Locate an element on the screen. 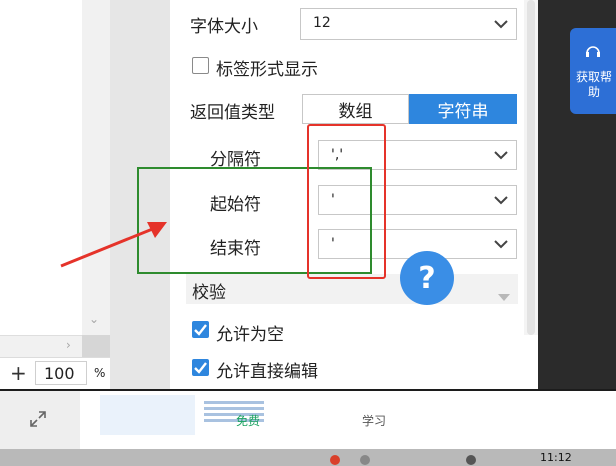 The height and width of the screenshot is (466, 616). font-size-select: 12 is located at coordinates (408, 24).